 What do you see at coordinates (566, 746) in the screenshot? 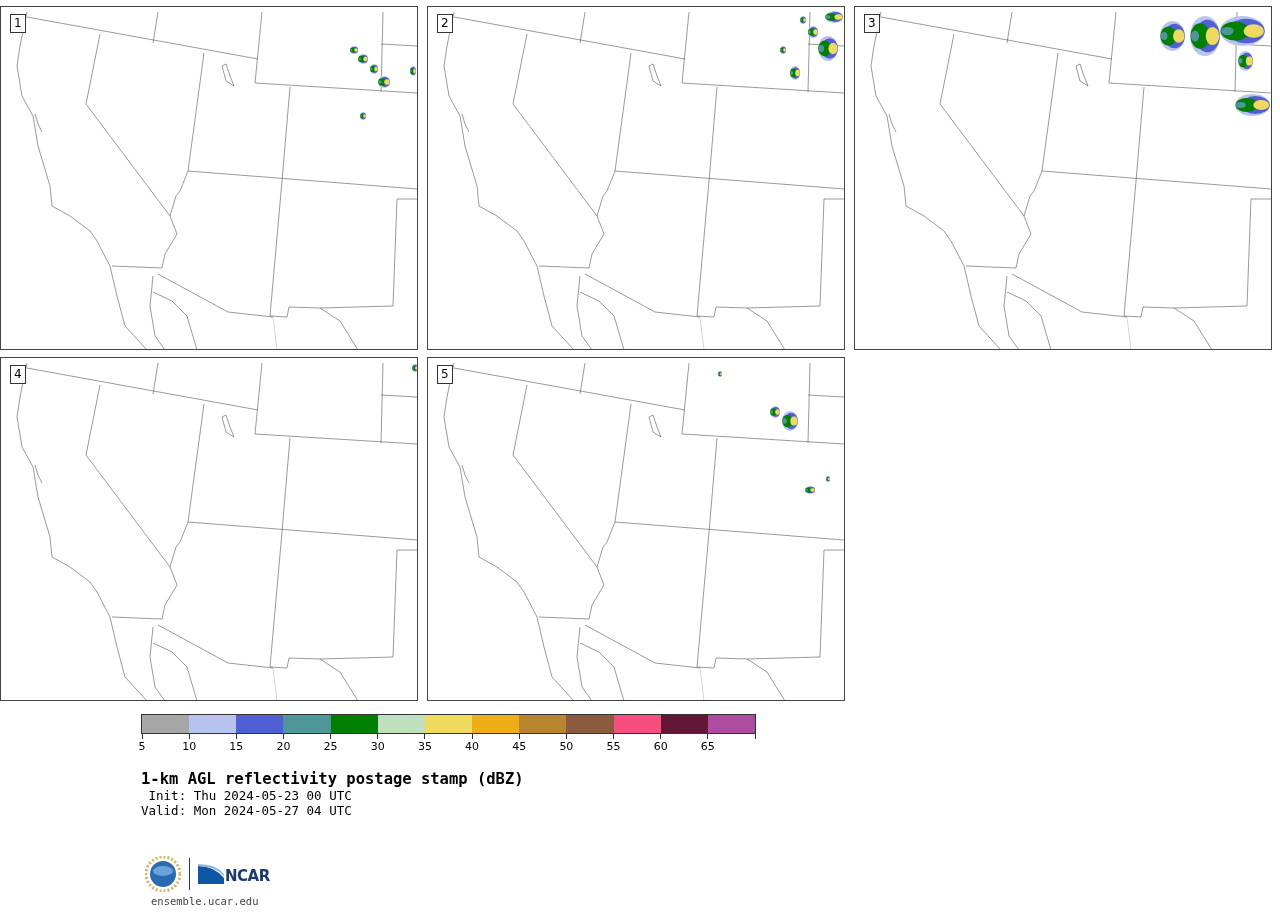
I see `tick-label: 50` at bounding box center [566, 746].